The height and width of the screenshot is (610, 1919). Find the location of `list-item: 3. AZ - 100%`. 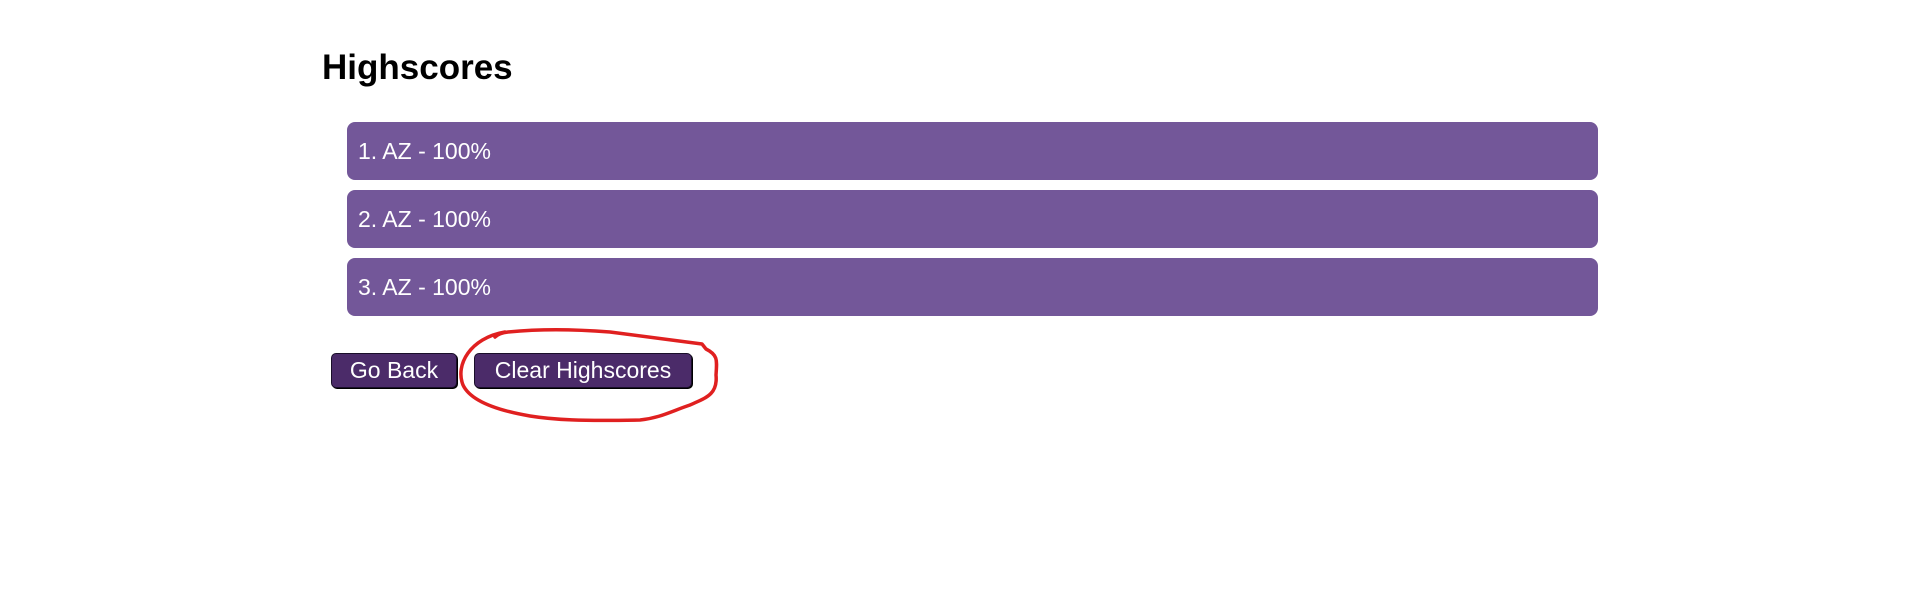

list-item: 3. AZ - 100% is located at coordinates (972, 287).